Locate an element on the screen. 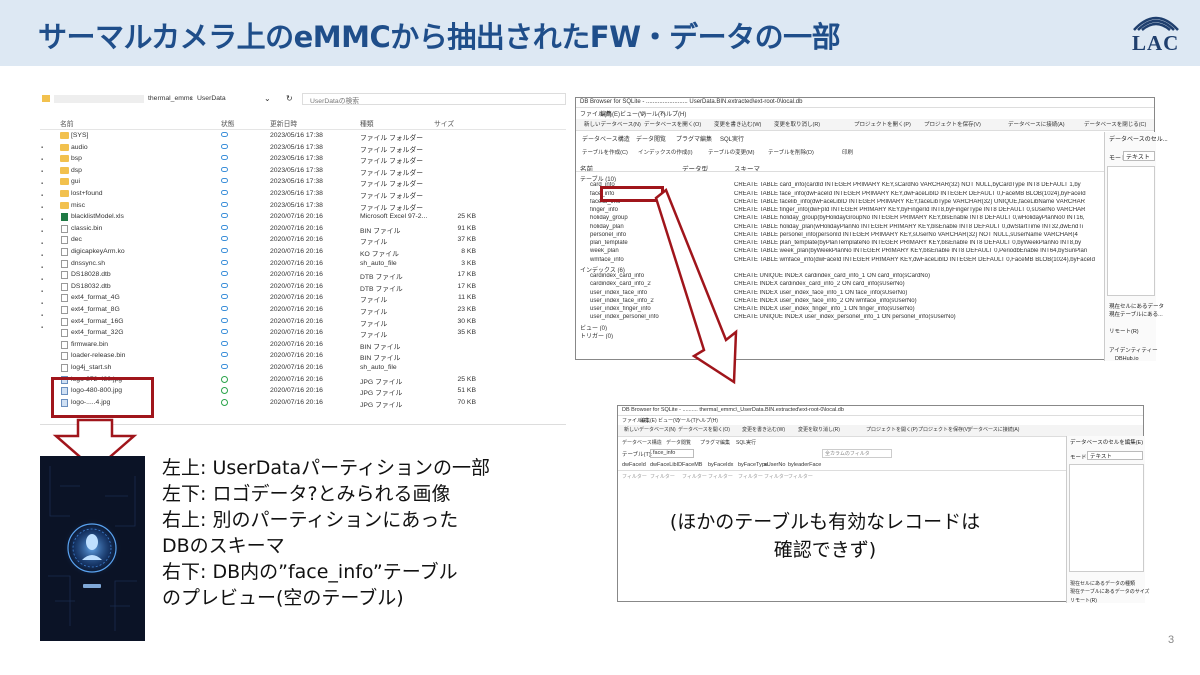 This screenshot has width=1200, height=675. description-line: 左下: ロゴデータ?とみられる画像 is located at coordinates (306, 494).